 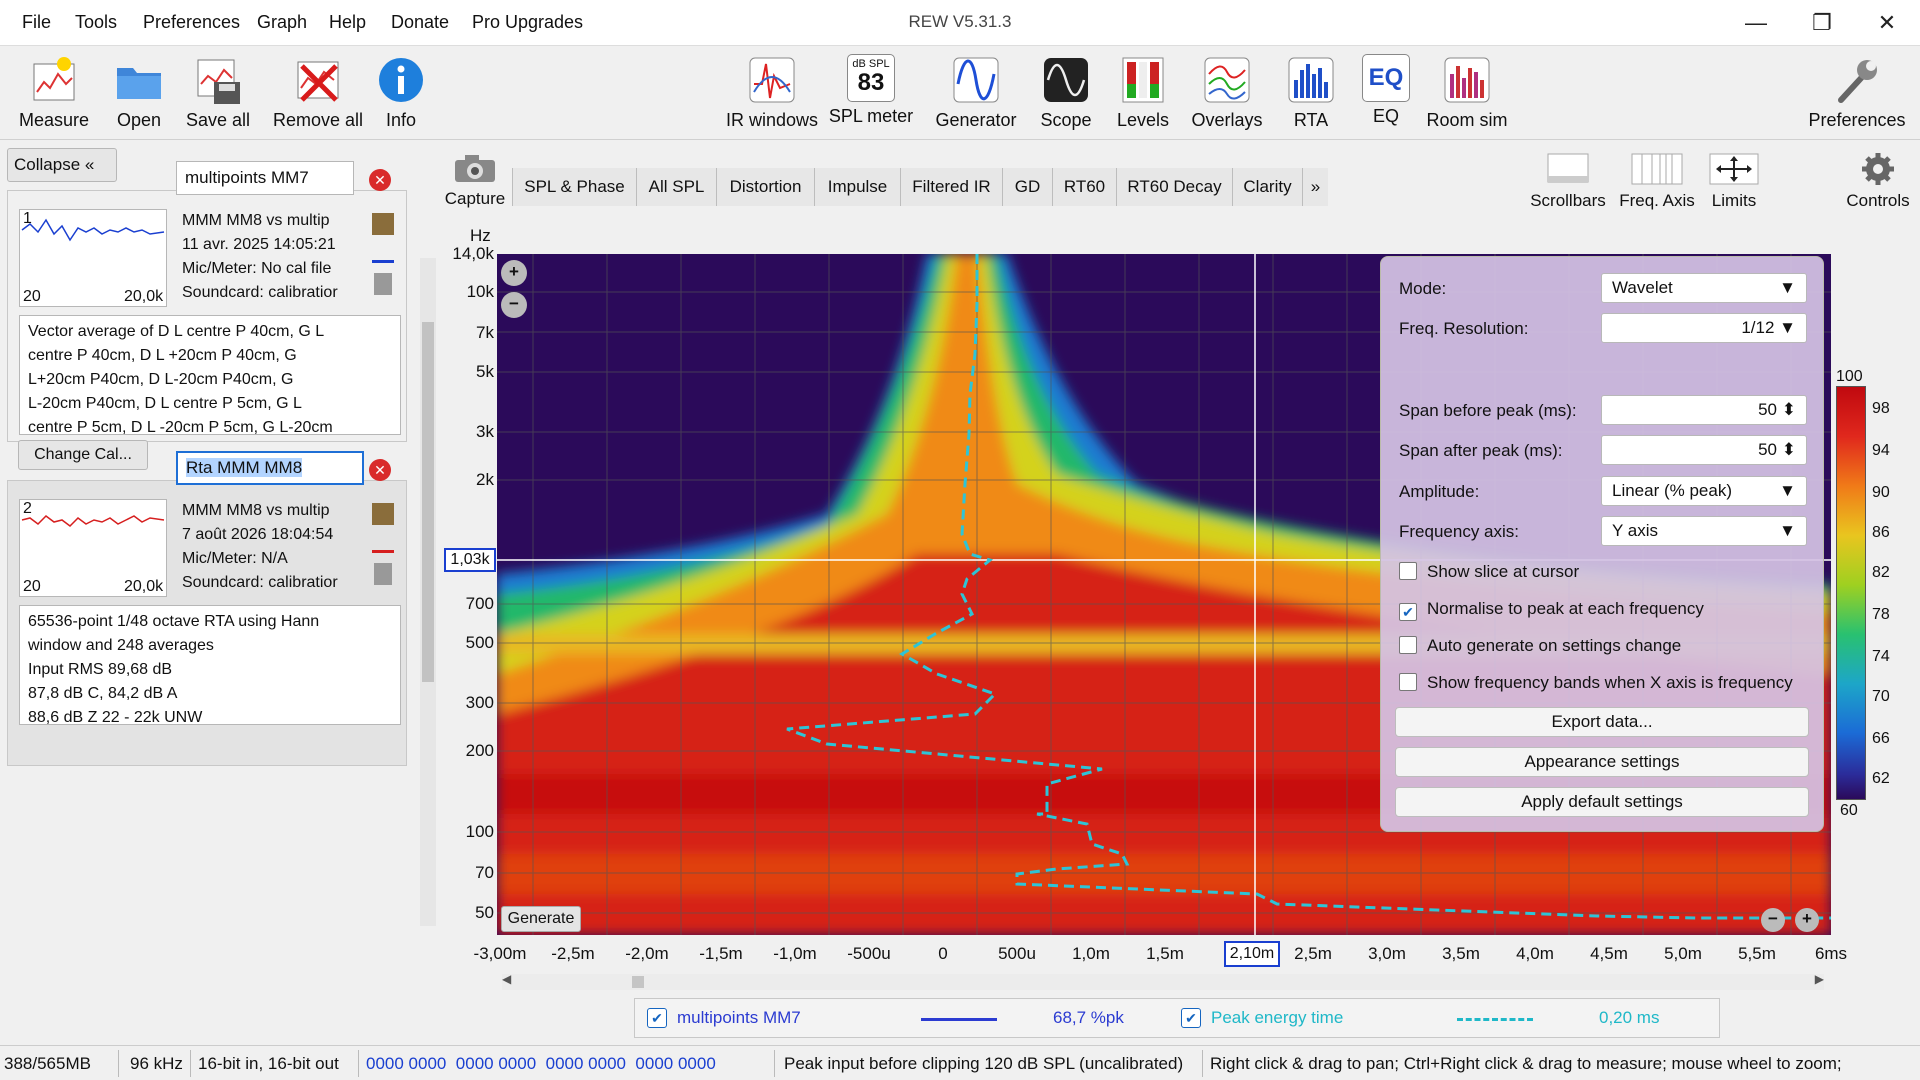 What do you see at coordinates (1773, 920) in the screenshot?
I see `zoom-out-x-icon: −` at bounding box center [1773, 920].